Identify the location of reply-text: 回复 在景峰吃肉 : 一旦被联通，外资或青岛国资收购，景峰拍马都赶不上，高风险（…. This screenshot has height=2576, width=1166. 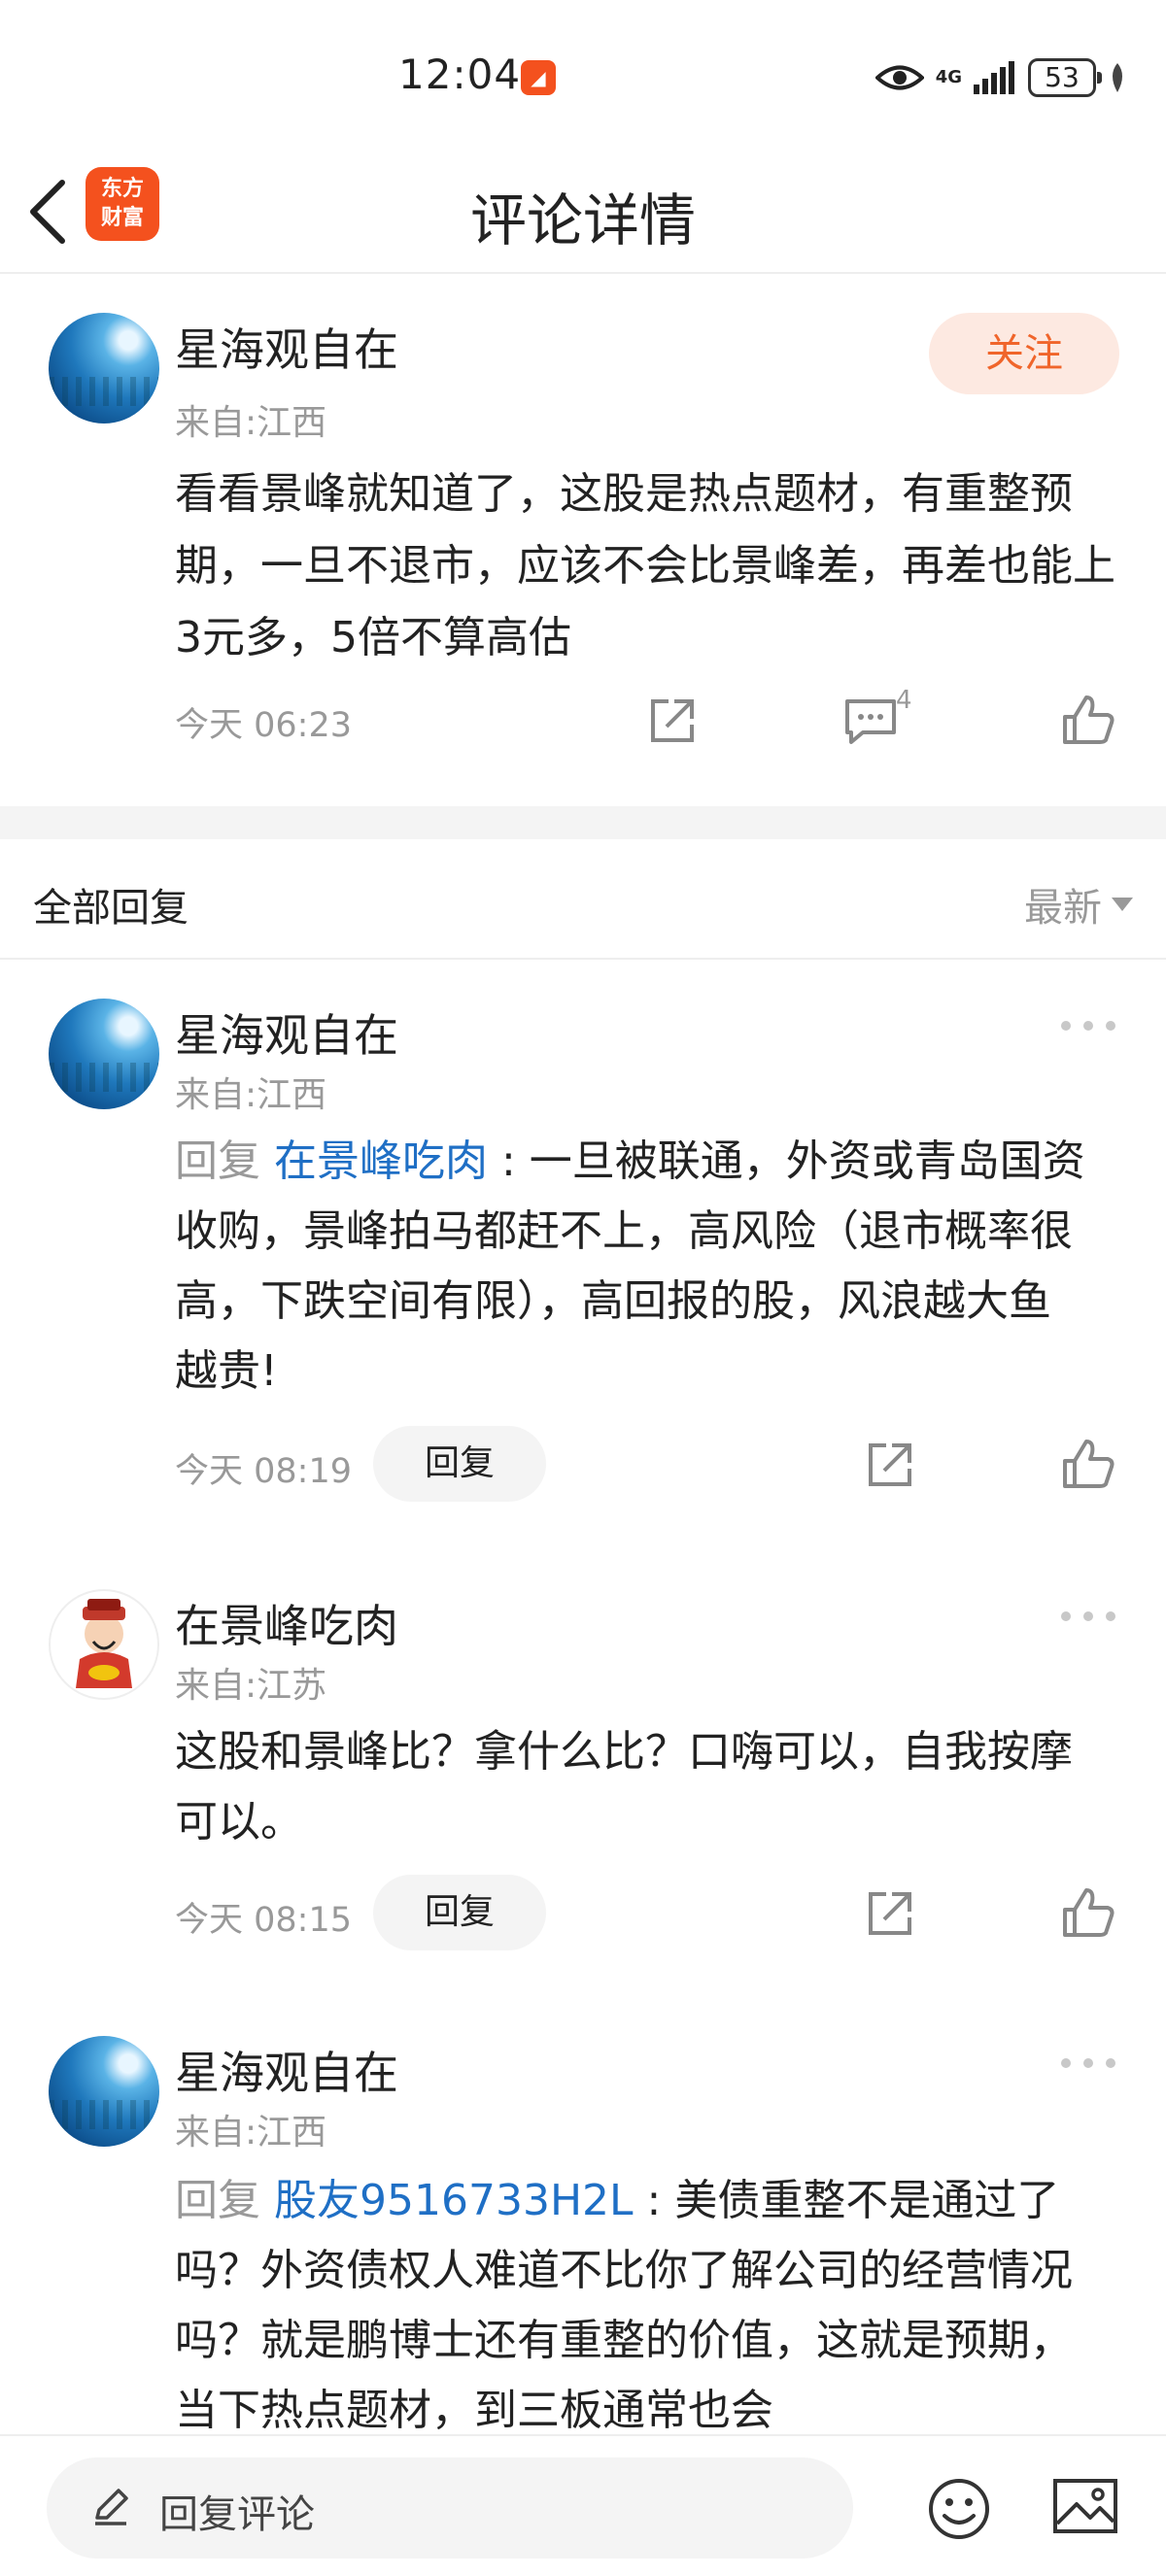
(630, 1266).